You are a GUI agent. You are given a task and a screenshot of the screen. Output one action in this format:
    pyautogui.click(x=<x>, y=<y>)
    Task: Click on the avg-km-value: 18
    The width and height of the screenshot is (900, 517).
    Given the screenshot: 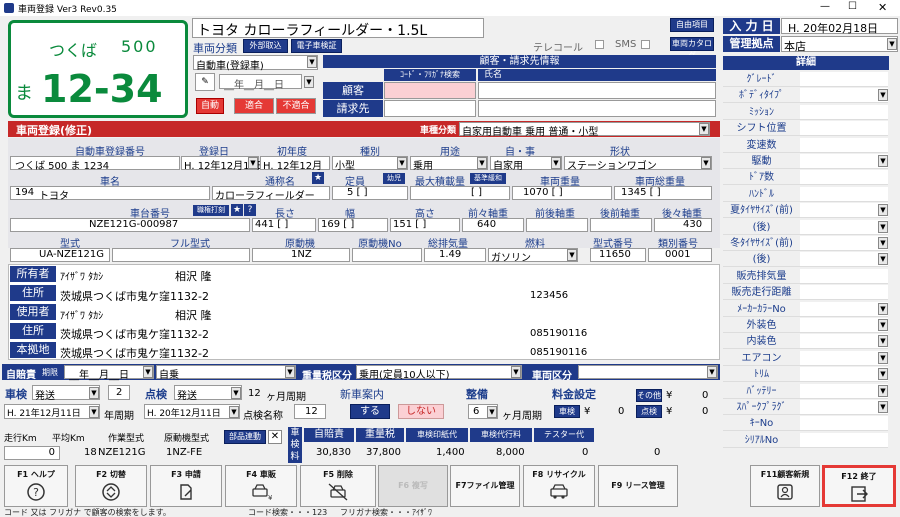 What is the action you would take?
    pyautogui.click(x=90, y=452)
    